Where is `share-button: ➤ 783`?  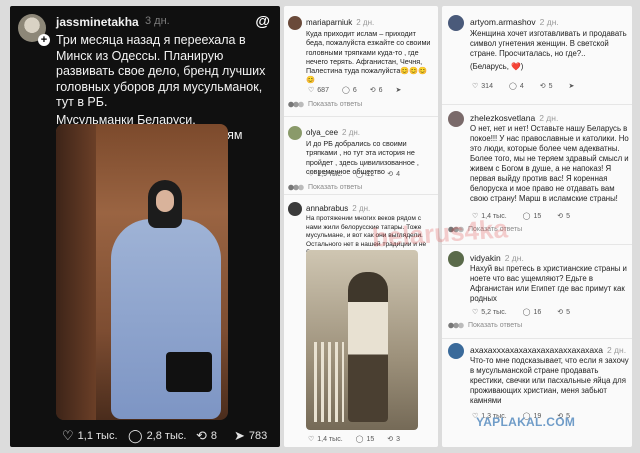 share-button: ➤ 783 is located at coordinates (251, 435).